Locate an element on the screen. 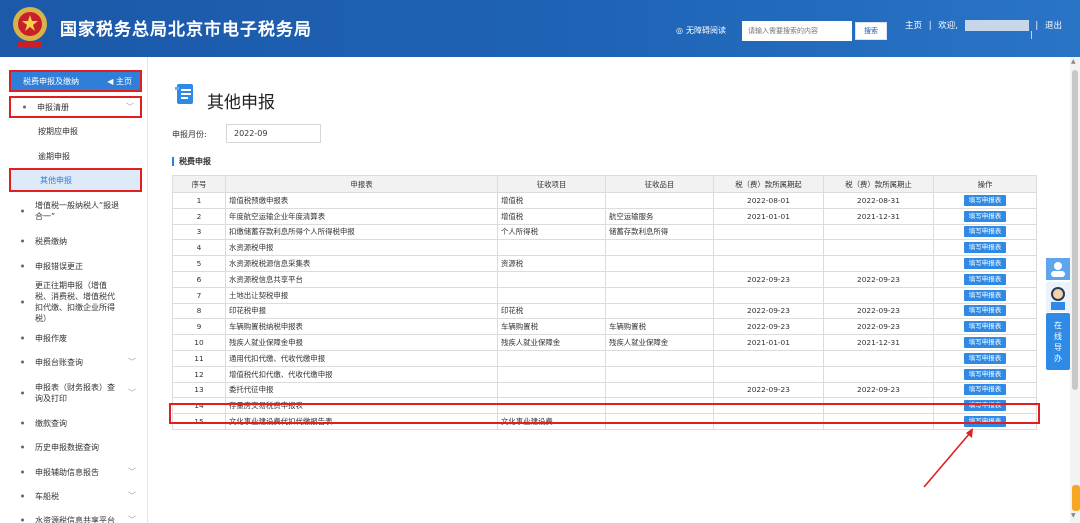 This screenshot has height=523, width=1080. sidebar-item-past-correction: 更正往期申报（增值税、消费税、增值税代扣代缴、扣缴企业所得税） is located at coordinates (75, 302).